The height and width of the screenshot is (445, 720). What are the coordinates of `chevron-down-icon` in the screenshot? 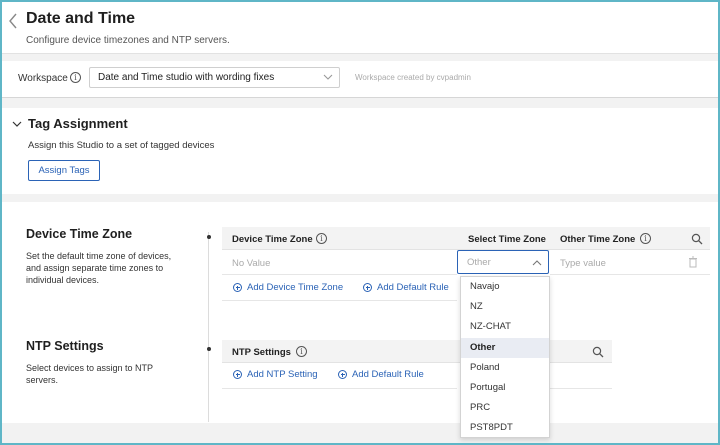 It's located at (328, 77).